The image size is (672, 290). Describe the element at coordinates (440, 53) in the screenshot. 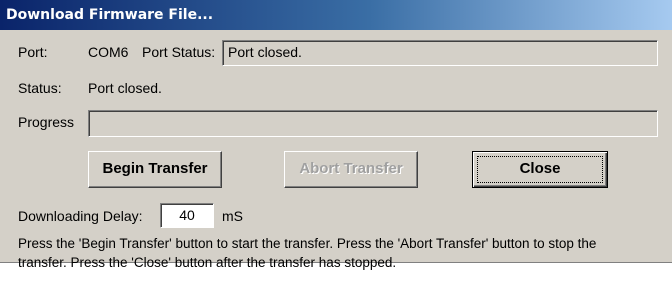

I see `port-status-field: Port closed.` at that location.